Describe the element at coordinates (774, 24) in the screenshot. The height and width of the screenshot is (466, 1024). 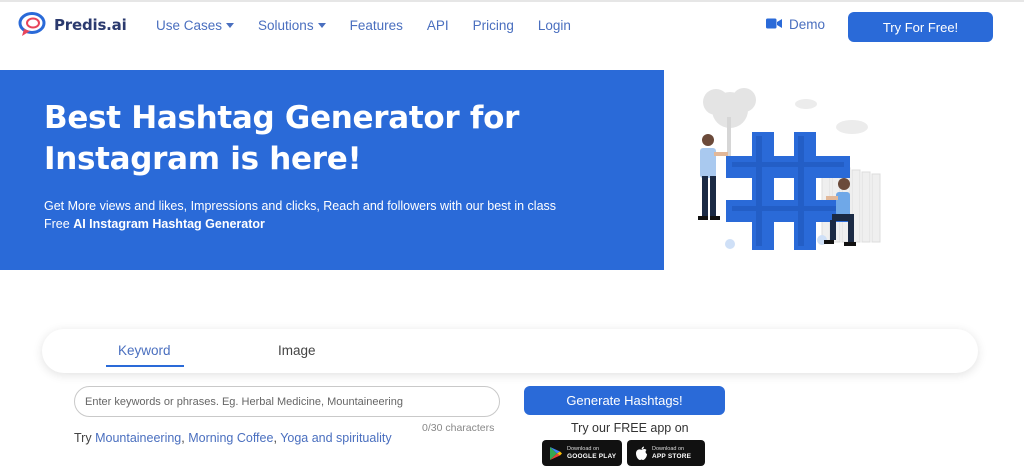
I see `video-camera-icon` at that location.